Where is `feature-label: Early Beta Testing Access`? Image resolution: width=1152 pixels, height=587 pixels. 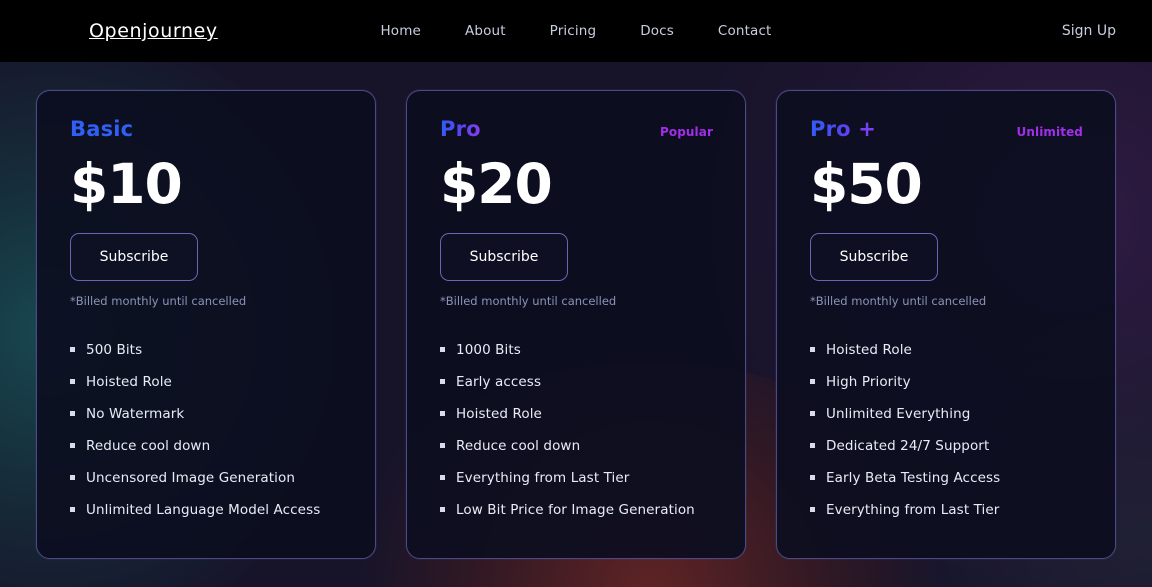
feature-label: Early Beta Testing Access is located at coordinates (913, 477).